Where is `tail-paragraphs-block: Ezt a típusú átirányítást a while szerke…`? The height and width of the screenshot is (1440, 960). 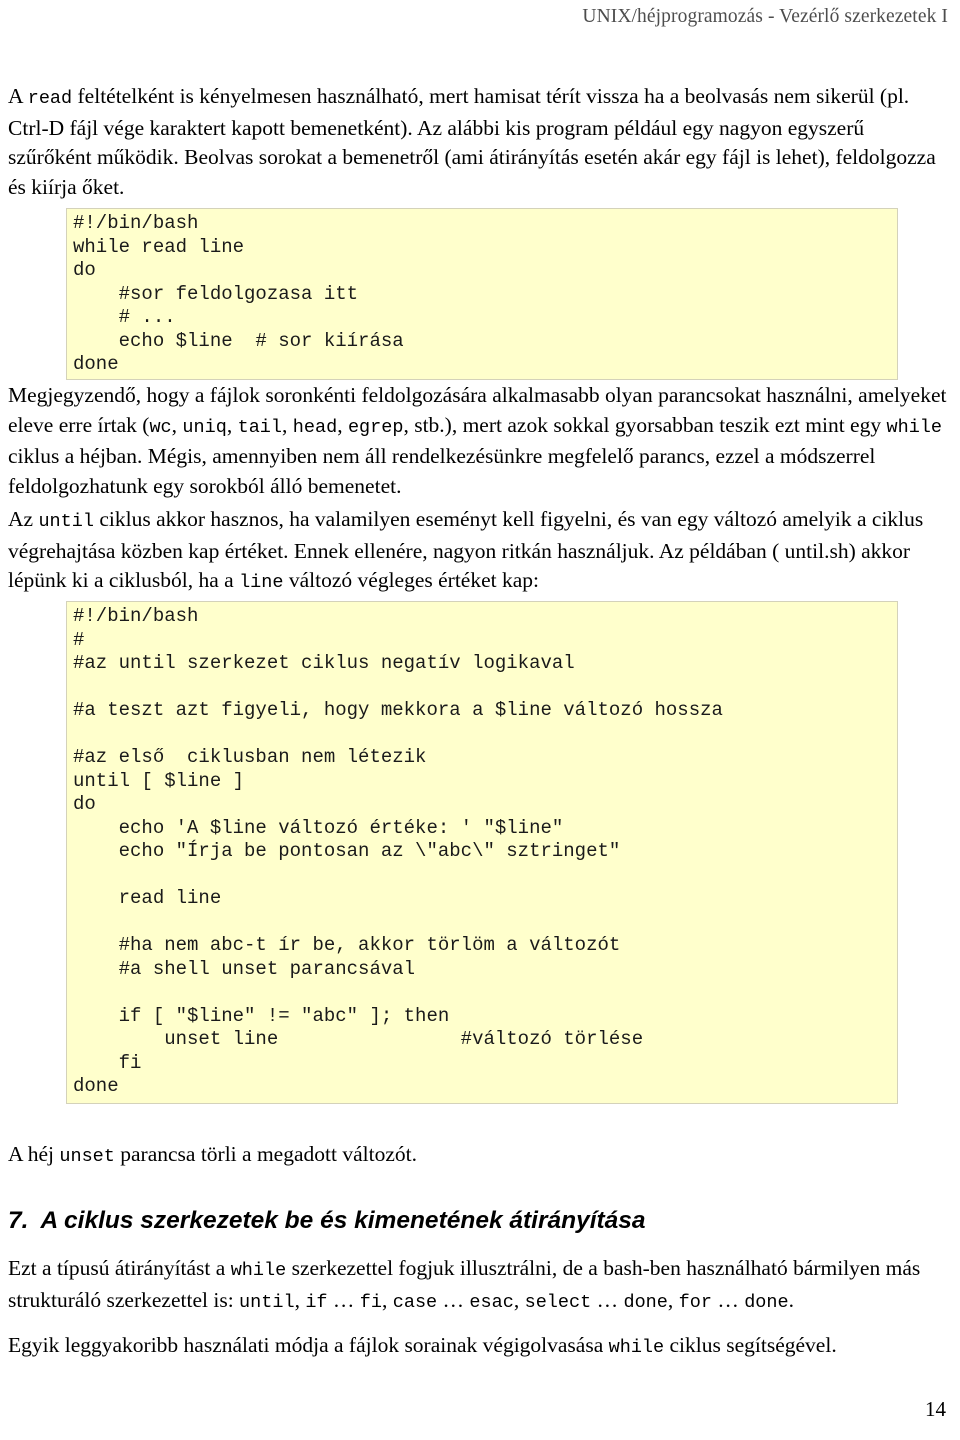
tail-paragraphs-block: Ezt a típusú átirányítást a while szerke… is located at coordinates (480, 1308).